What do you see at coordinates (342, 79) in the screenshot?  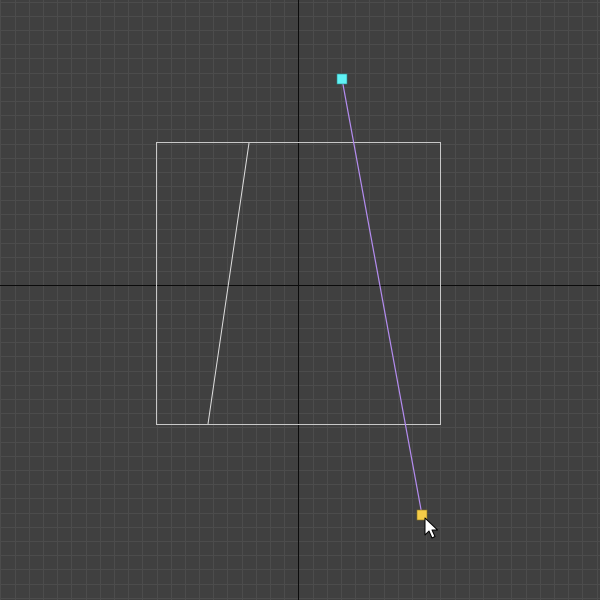 I see `start-handle` at bounding box center [342, 79].